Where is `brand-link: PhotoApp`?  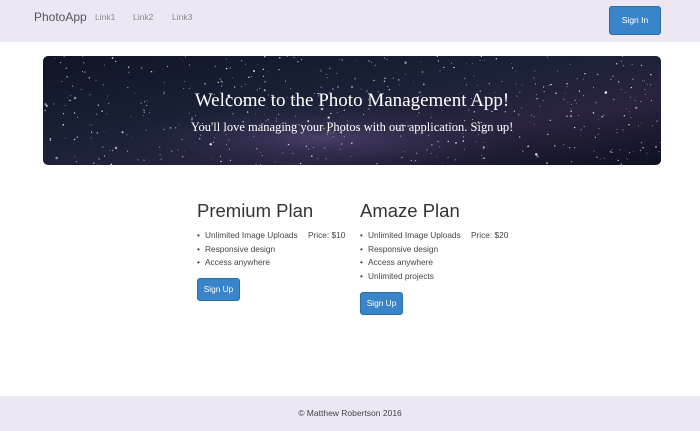
brand-link: PhotoApp is located at coordinates (60, 17).